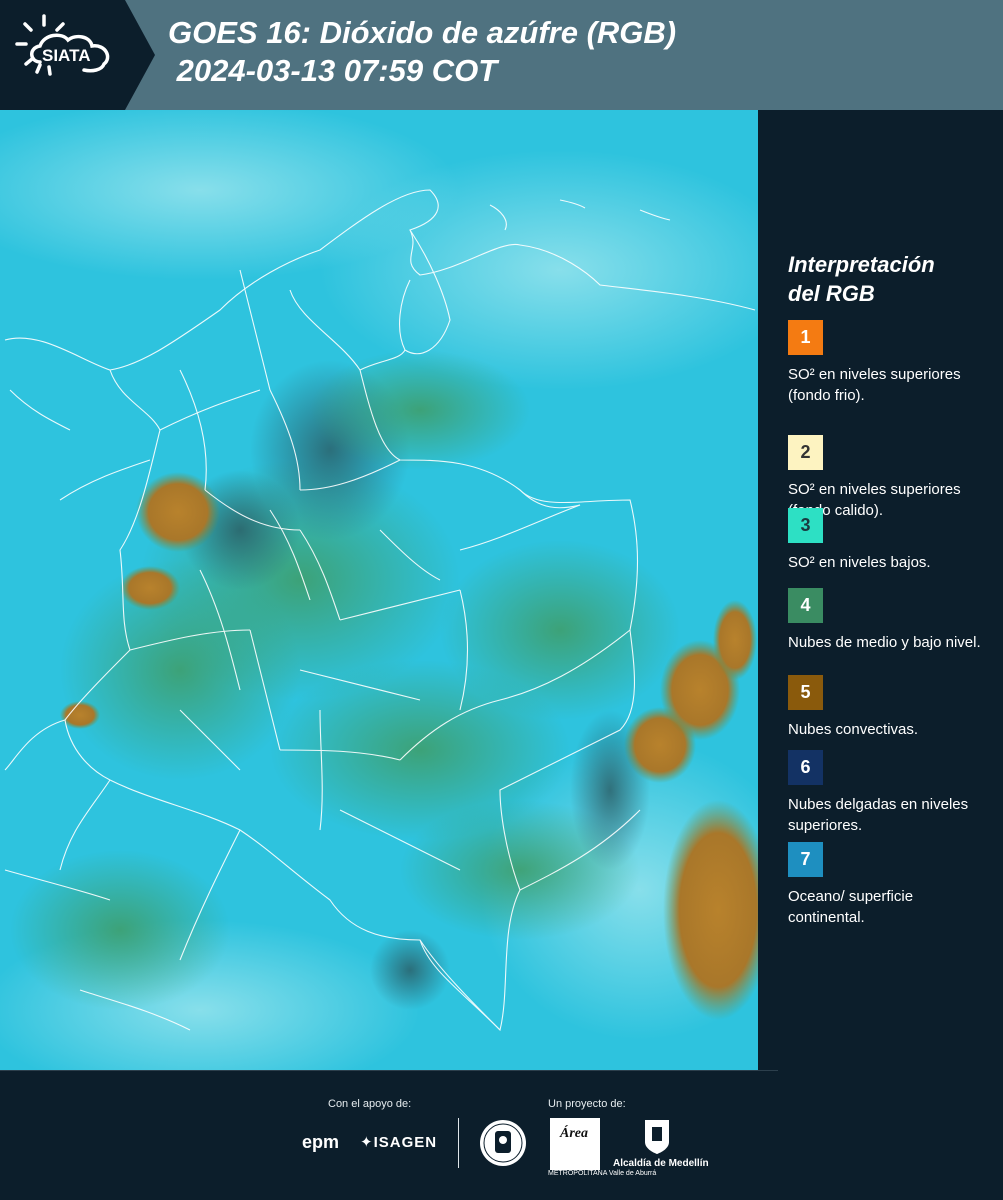 This screenshot has height=1200, width=1003. I want to click on legend-description: SO² en niveles superiores (fondo frio)., so click(874, 385).